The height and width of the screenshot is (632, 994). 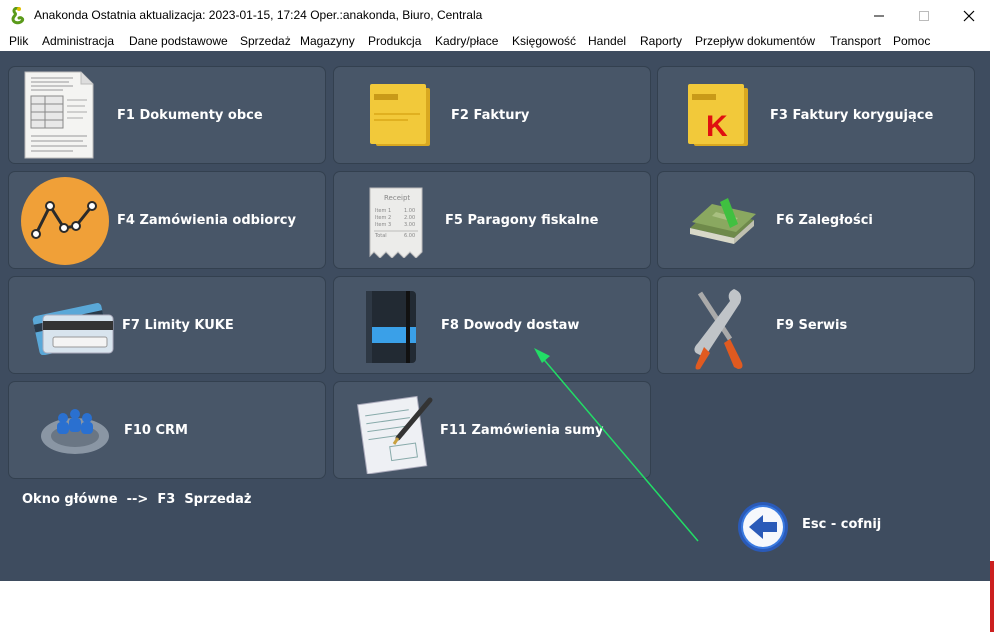 I want to click on close-icon, so click(x=969, y=16).